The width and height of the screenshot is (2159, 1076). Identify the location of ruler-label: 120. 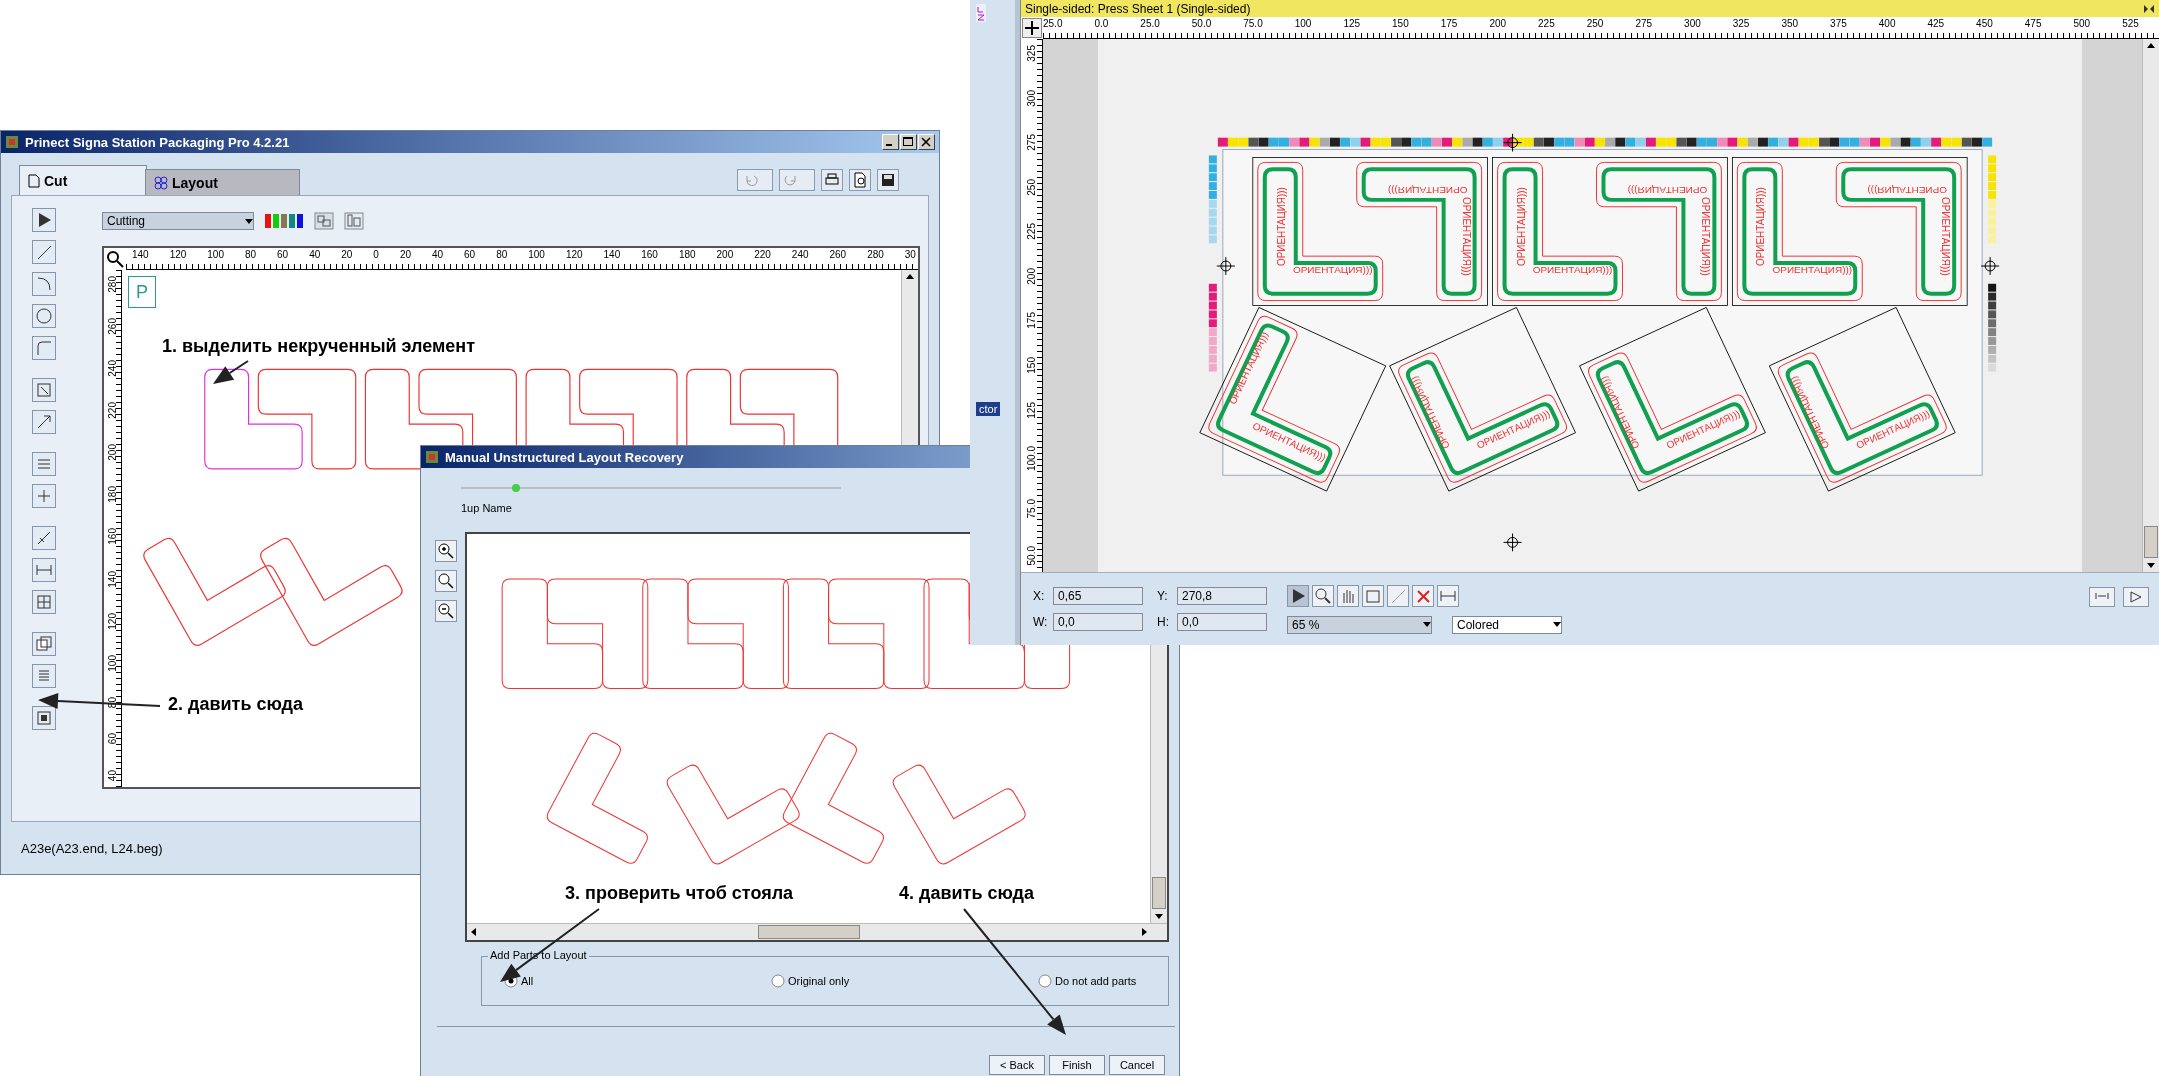
(178, 254).